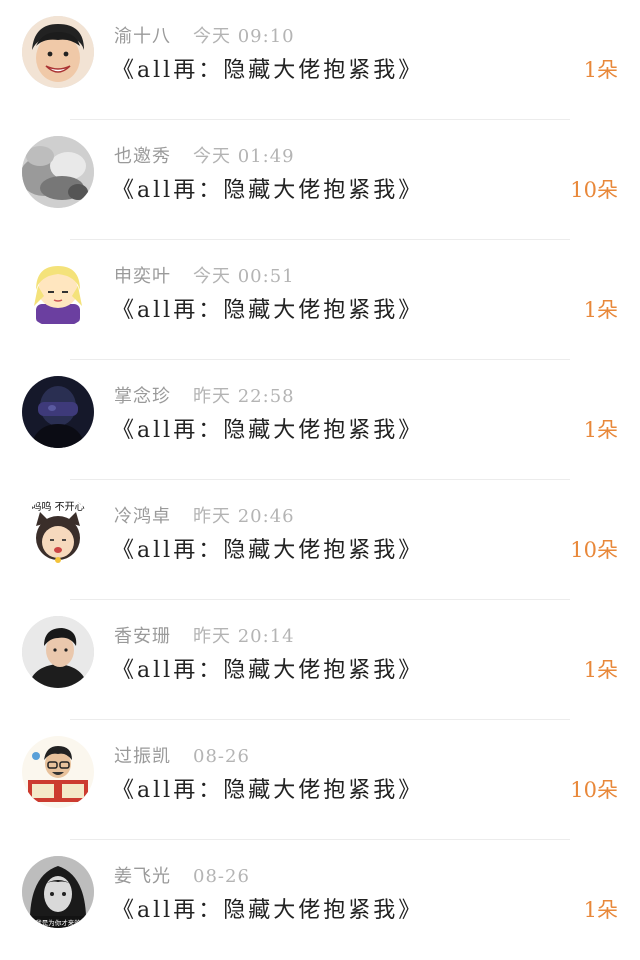  I want to click on list-item: 呜呜 不开心 冷鸿卓 昨天 20:46 《all再：隐藏大佬抱紧我》 10朵, so click(320, 540).